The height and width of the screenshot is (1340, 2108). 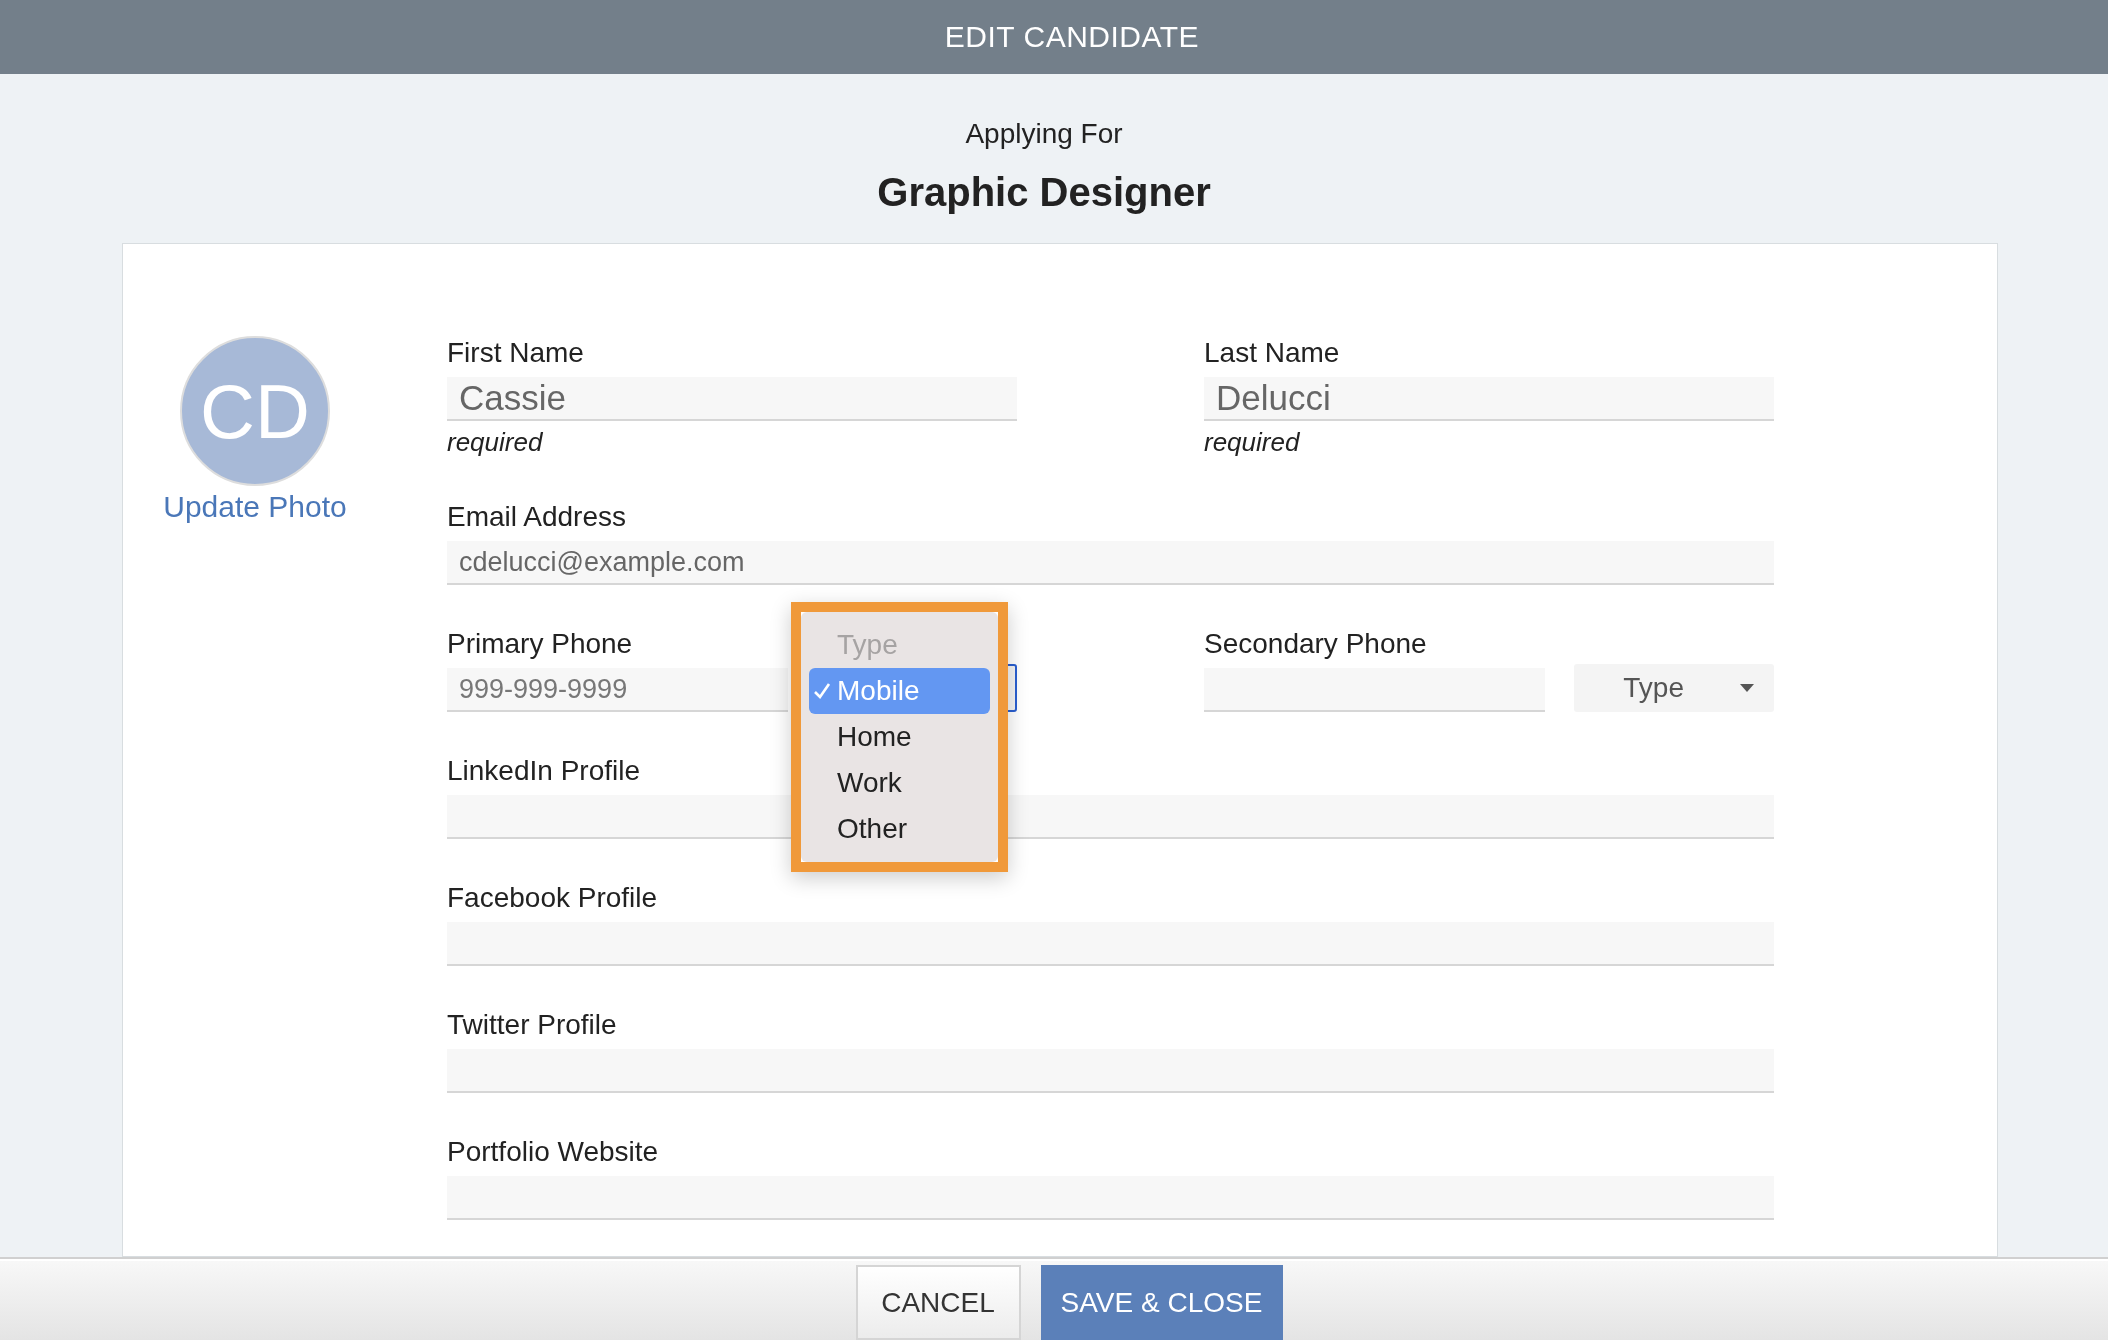 I want to click on field-label: Portfolio Website, so click(x=553, y=1152).